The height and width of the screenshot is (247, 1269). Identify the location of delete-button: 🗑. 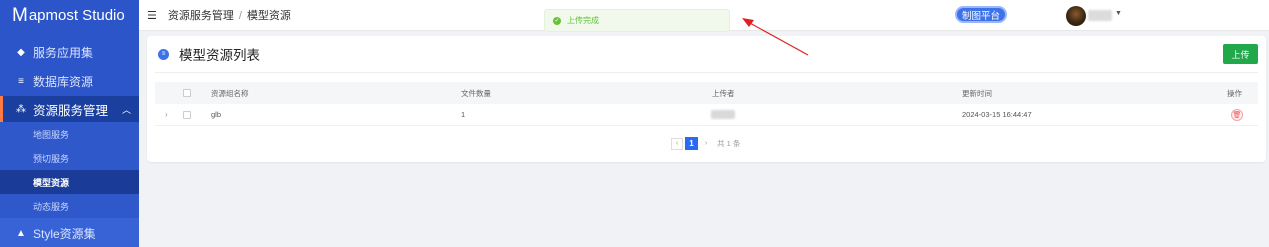
(1237, 114).